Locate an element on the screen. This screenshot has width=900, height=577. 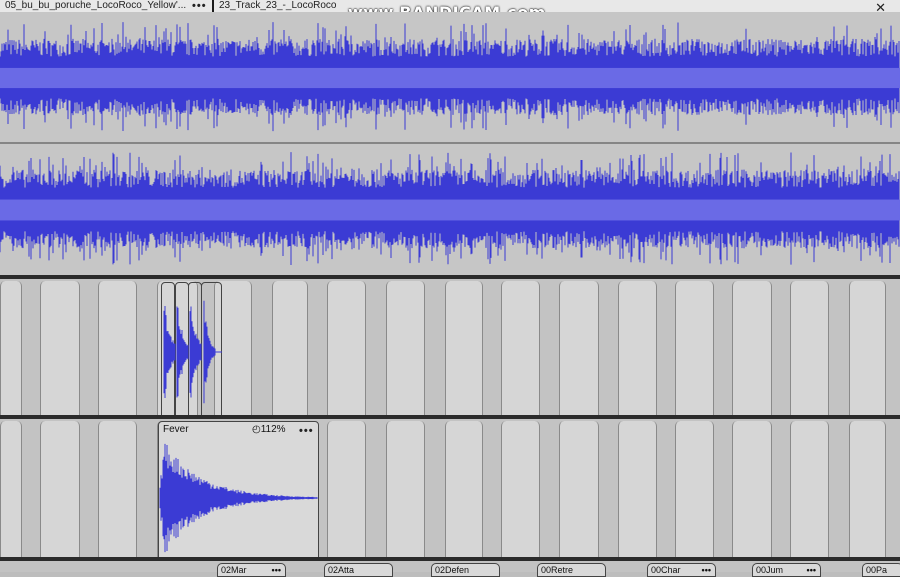
bottom-clip-tab: 00Char ••• is located at coordinates (681, 570).